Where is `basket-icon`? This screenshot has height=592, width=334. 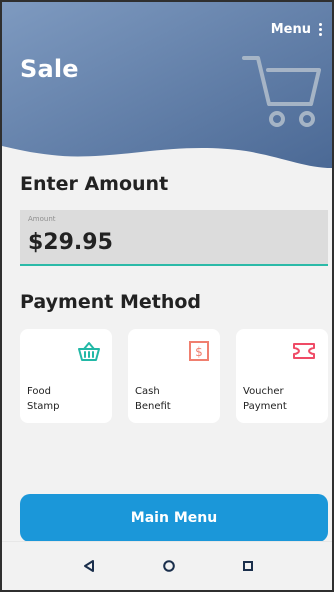
basket-icon is located at coordinates (89, 351).